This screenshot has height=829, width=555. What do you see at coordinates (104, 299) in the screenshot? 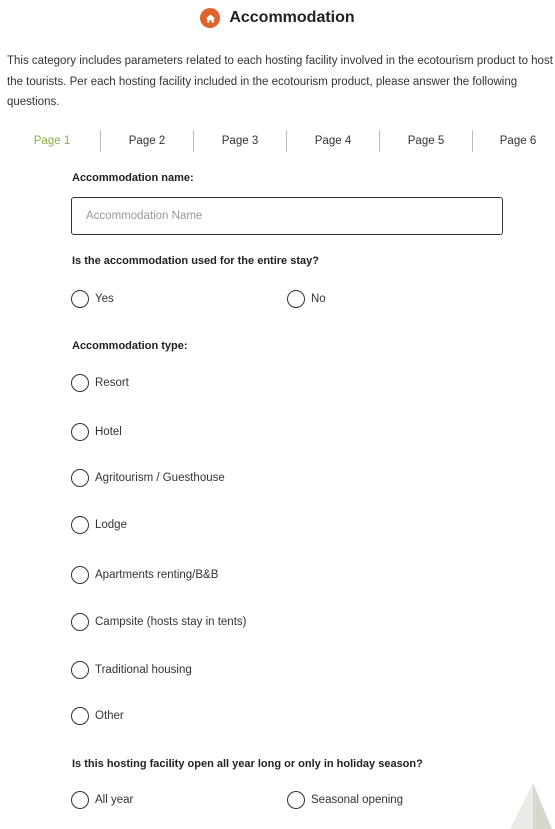
I see `radio-label: Yes` at bounding box center [104, 299].